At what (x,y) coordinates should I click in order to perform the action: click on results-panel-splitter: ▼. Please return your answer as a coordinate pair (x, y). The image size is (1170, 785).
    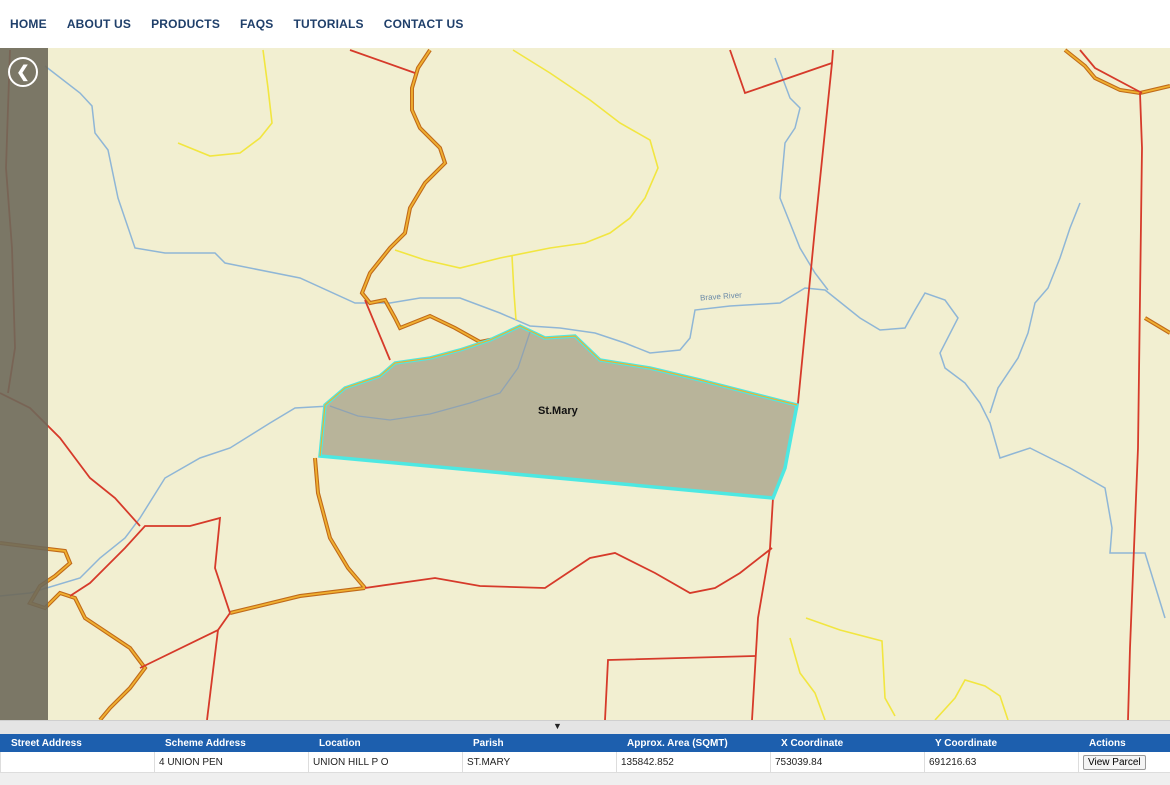
    Looking at the image, I should click on (585, 727).